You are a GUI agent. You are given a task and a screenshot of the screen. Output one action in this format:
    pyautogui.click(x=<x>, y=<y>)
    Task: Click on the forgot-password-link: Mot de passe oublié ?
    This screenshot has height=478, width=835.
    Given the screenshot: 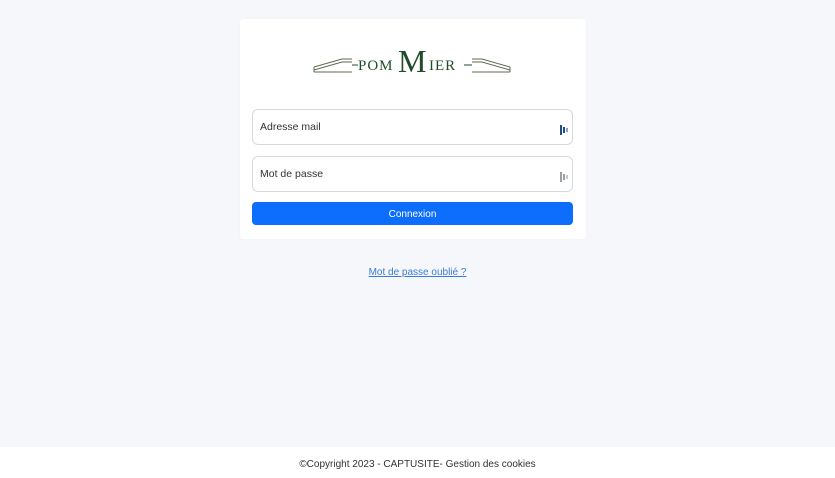 What is the action you would take?
    pyautogui.click(x=418, y=272)
    